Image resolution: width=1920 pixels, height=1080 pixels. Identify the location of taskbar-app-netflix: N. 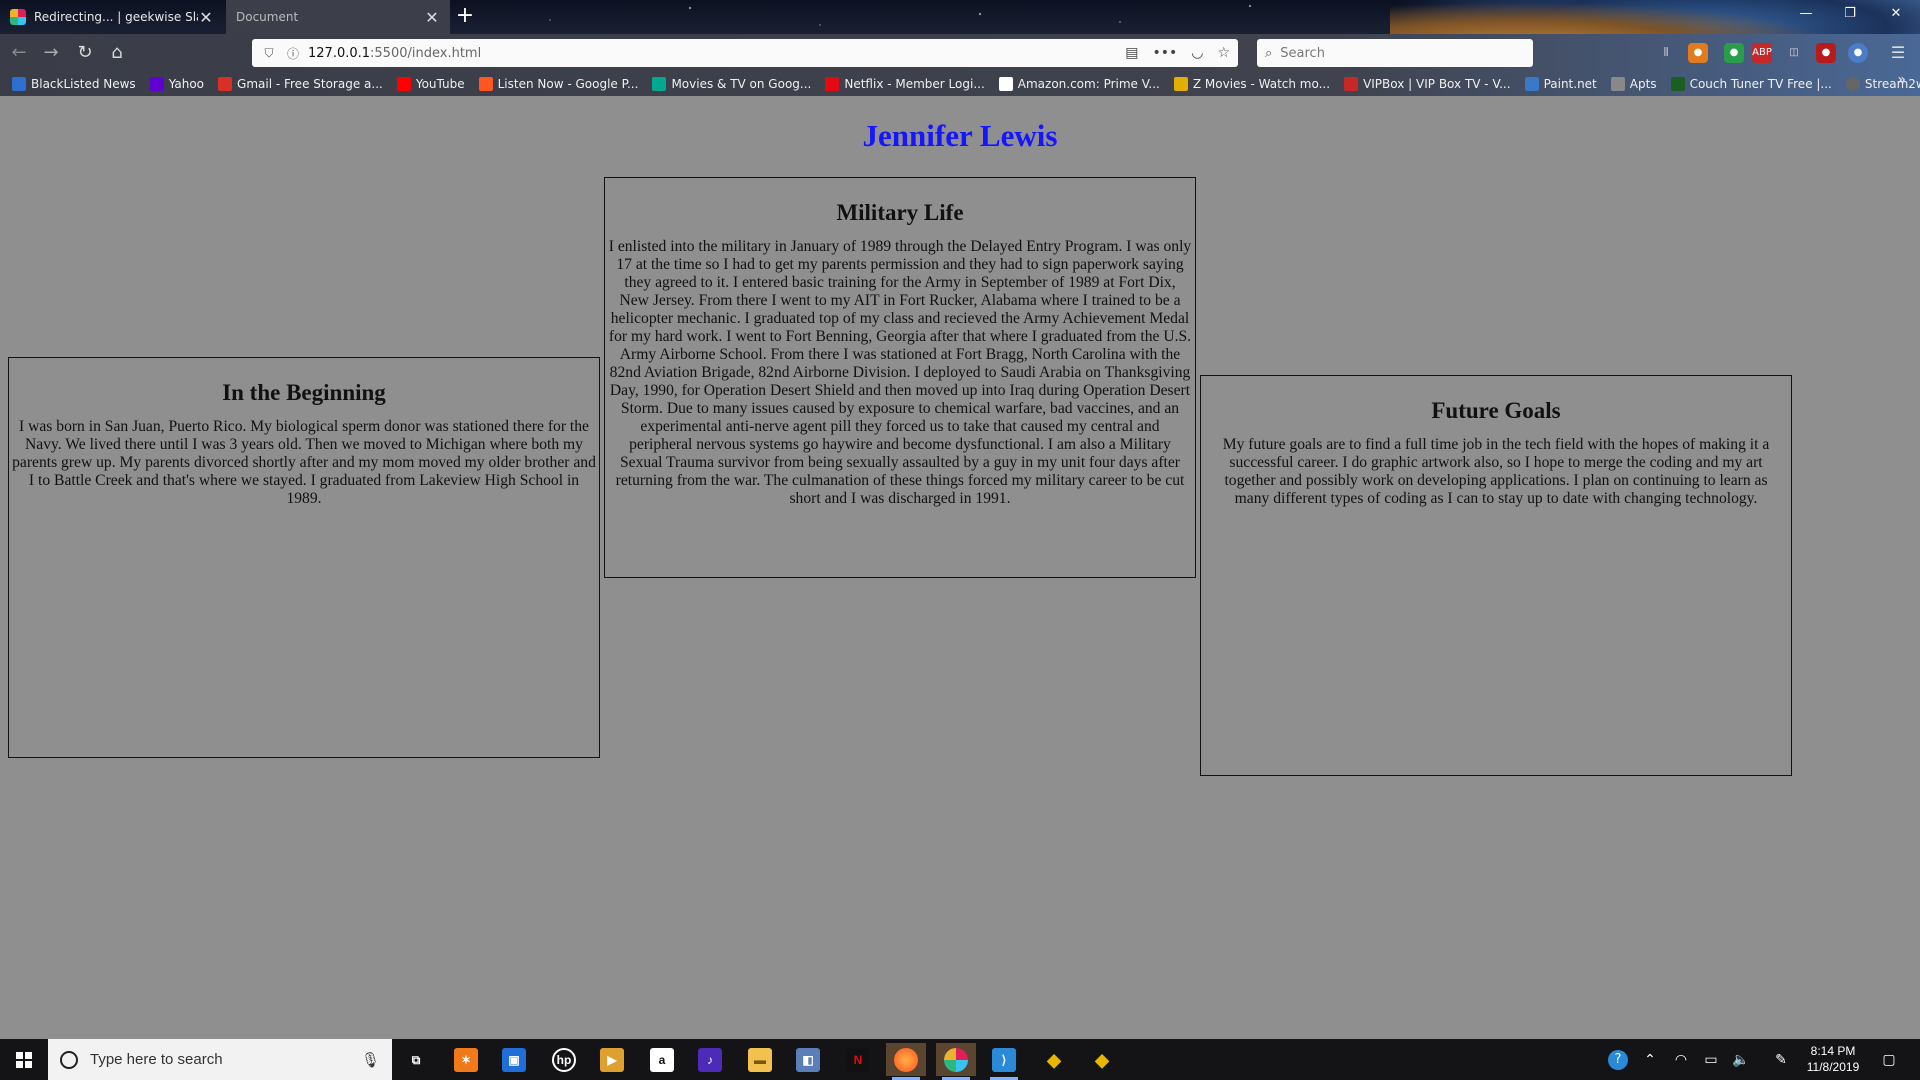
(858, 1059).